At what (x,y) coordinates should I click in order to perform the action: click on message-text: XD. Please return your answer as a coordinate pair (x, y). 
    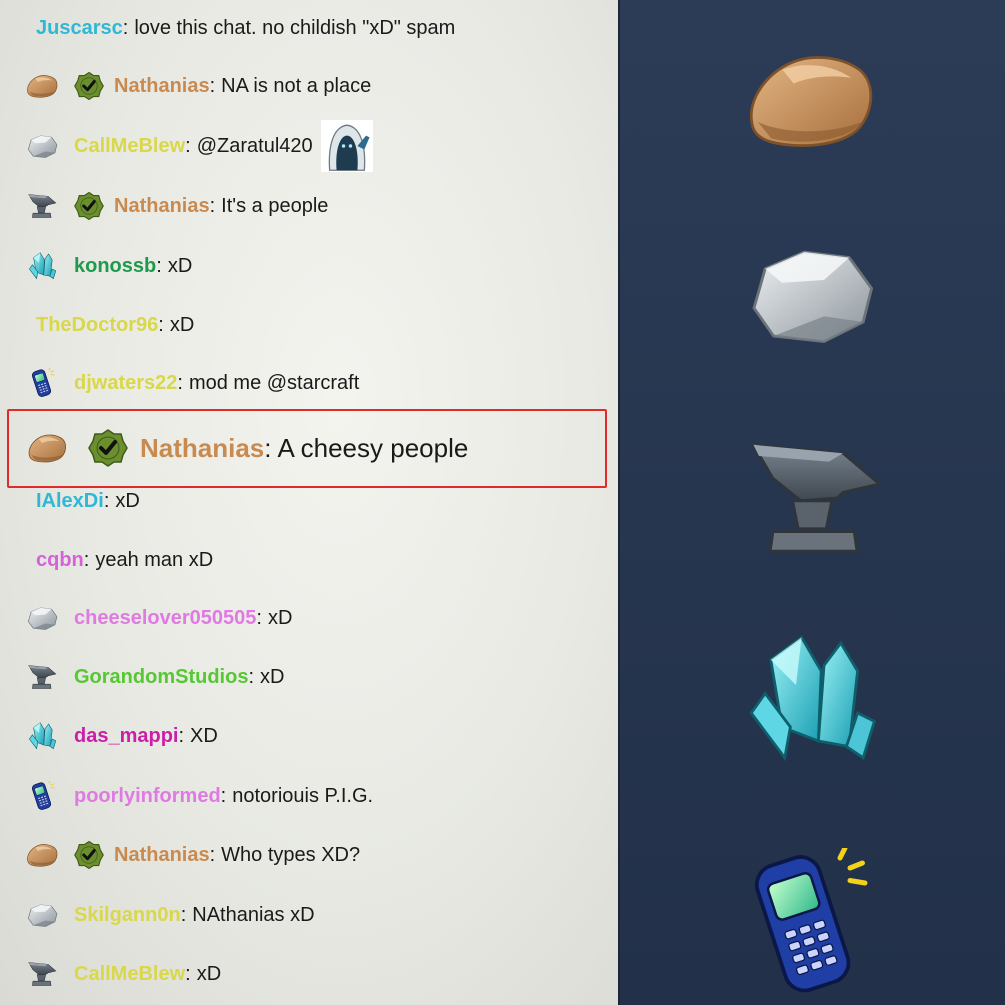
    Looking at the image, I should click on (204, 735).